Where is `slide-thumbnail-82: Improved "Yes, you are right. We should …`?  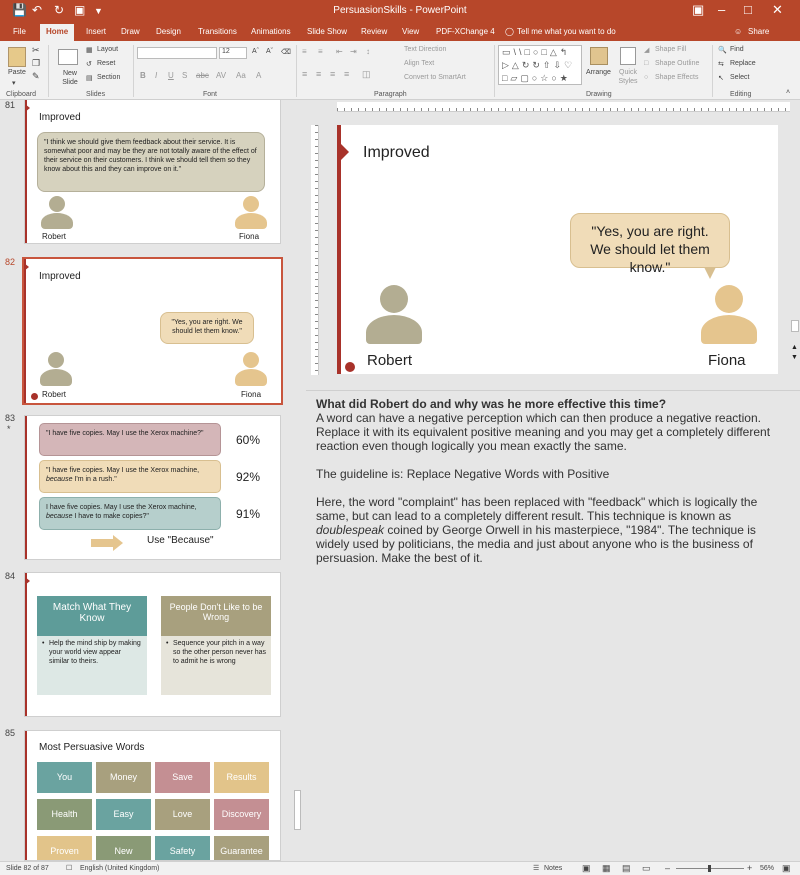
slide-thumbnail-82: Improved "Yes, you are right. We should … is located at coordinates (152, 331).